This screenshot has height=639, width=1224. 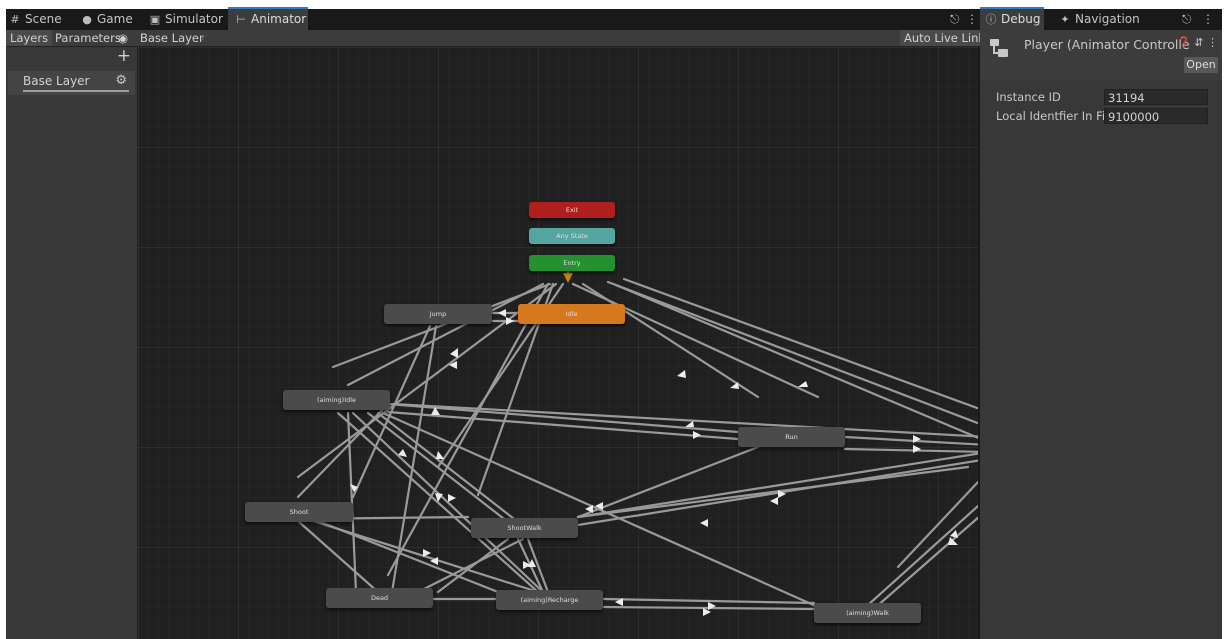 What do you see at coordinates (88, 38) in the screenshot?
I see `parameters-tab: Parameters` at bounding box center [88, 38].